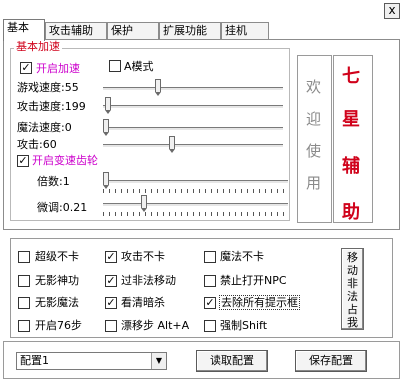 This screenshot has width=405, height=383. I want to click on multiplier-slider-thumb, so click(106, 180).